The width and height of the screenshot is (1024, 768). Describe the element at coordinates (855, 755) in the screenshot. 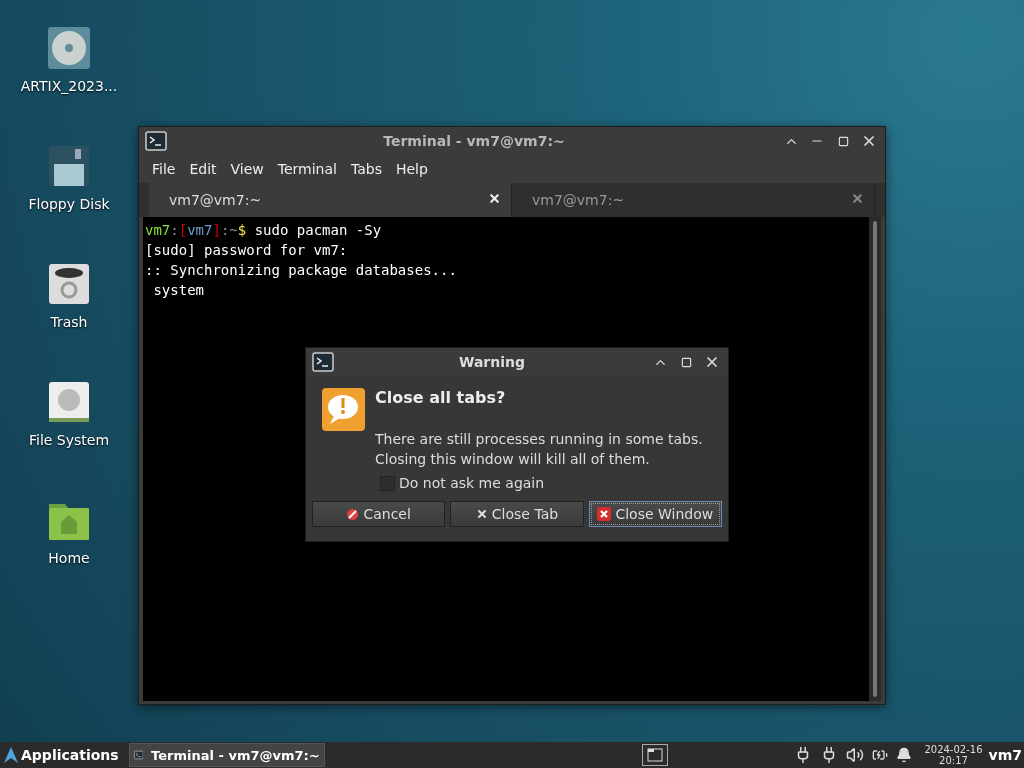

I see `volume-icon` at that location.